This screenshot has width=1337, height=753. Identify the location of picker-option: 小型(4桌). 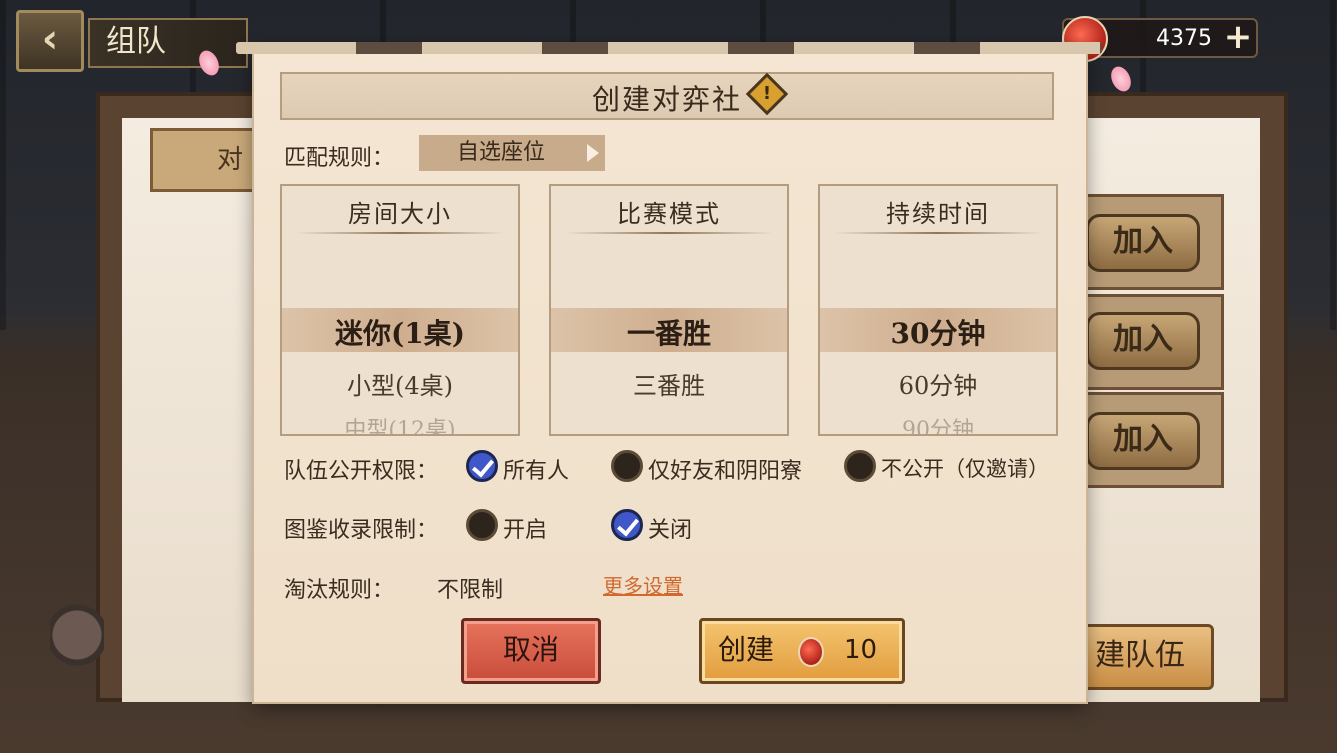
(400, 383).